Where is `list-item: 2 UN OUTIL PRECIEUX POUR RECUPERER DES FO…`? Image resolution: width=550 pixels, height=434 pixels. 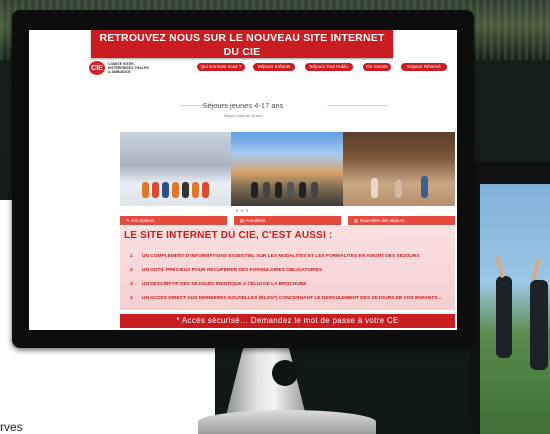
list-item: 2 UN OUTIL PRECIEUX POUR RECUPERER DES FO… is located at coordinates (226, 270).